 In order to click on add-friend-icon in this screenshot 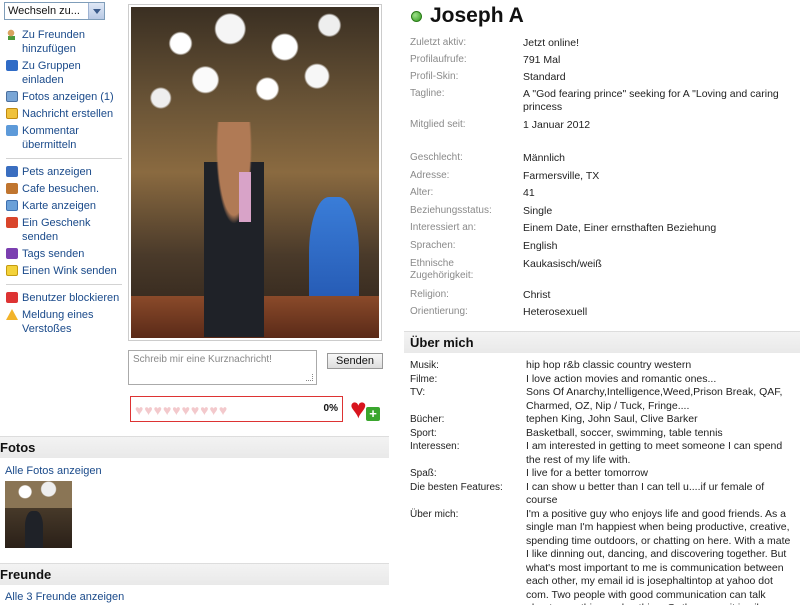, I will do `click(12, 34)`.